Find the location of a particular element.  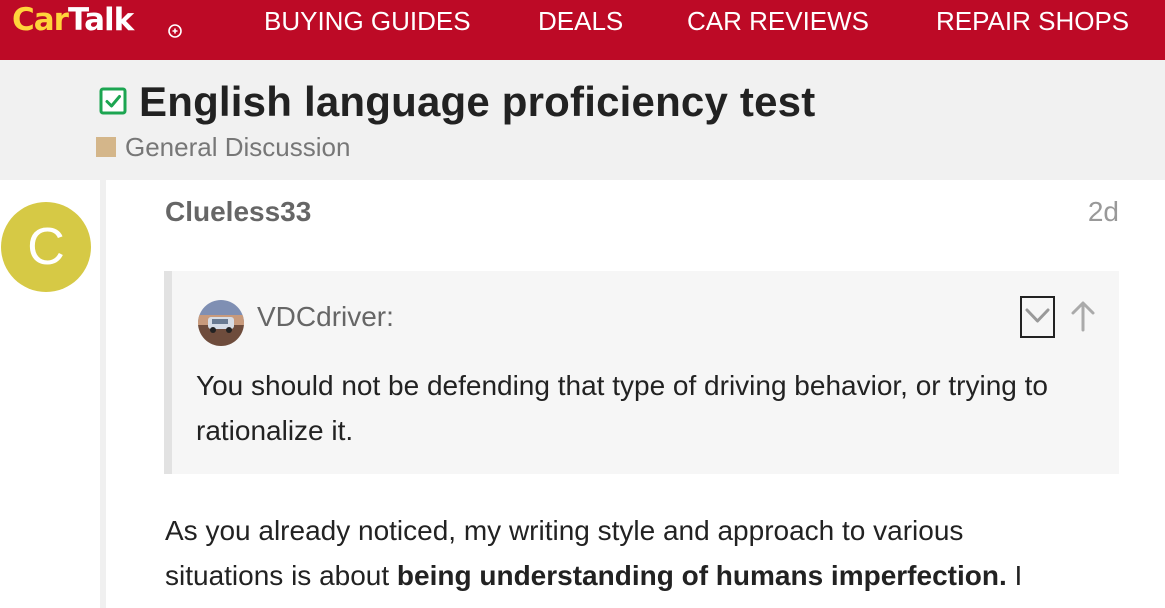

topic-title: English language proficiency test is located at coordinates (477, 102).